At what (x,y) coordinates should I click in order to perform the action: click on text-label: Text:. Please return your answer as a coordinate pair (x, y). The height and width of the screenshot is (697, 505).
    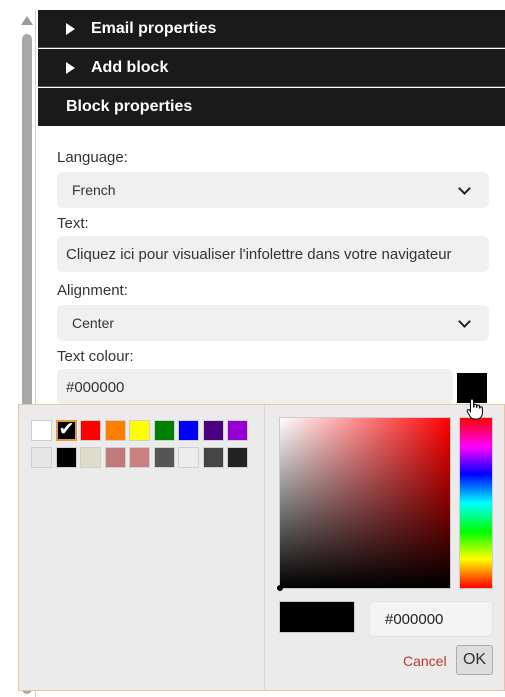
    Looking at the image, I should click on (73, 223).